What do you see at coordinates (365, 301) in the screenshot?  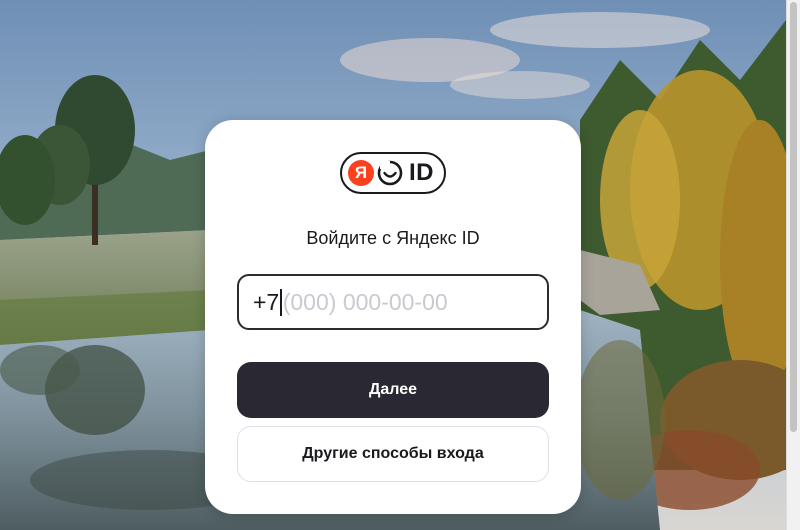 I see `phone-placeholder: (000) 000-00-00` at bounding box center [365, 301].